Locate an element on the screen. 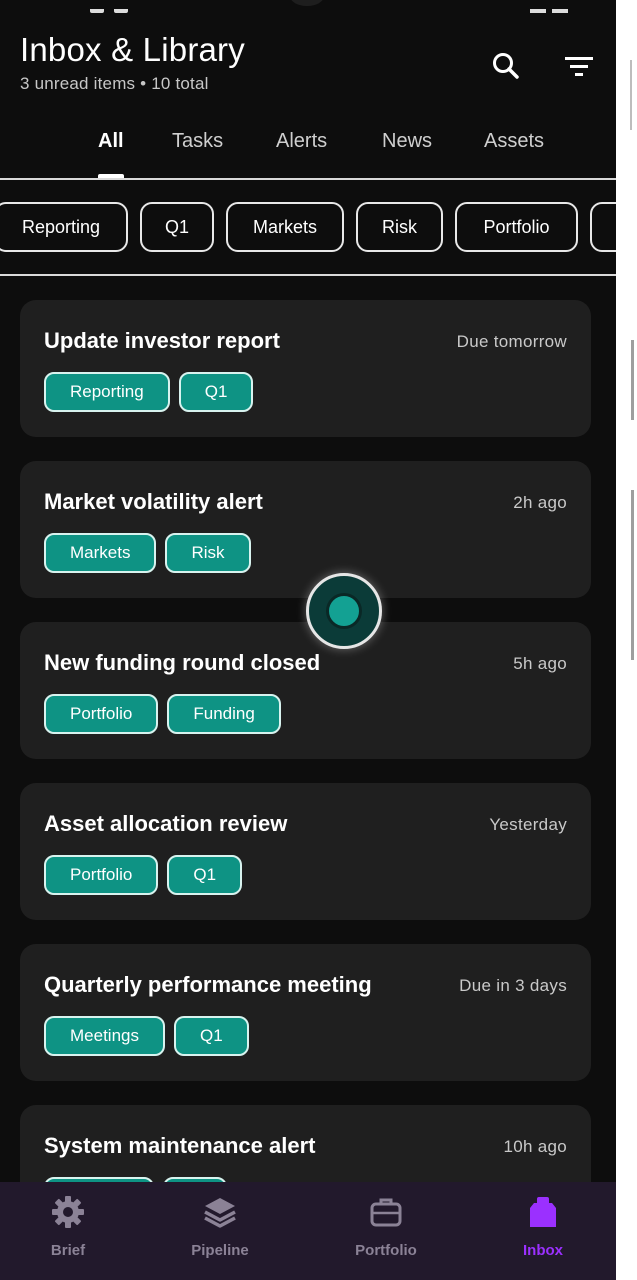 The image size is (637, 1280). item-title: New funding round closed is located at coordinates (182, 662).